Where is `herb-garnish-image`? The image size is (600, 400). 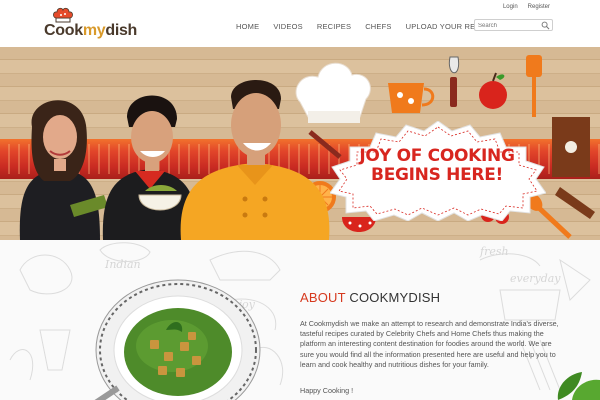
herb-garnish-image is located at coordinates (578, 386).